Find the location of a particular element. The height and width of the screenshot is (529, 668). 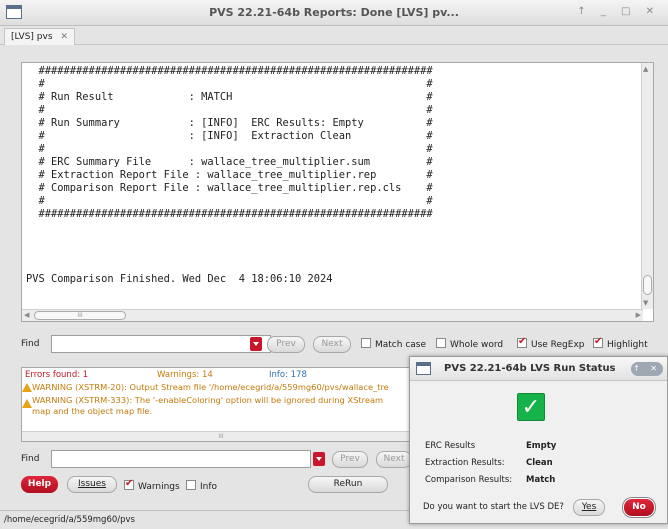

dialog-title: PVS 22.21-64b LVS Run Status is located at coordinates (530, 368).